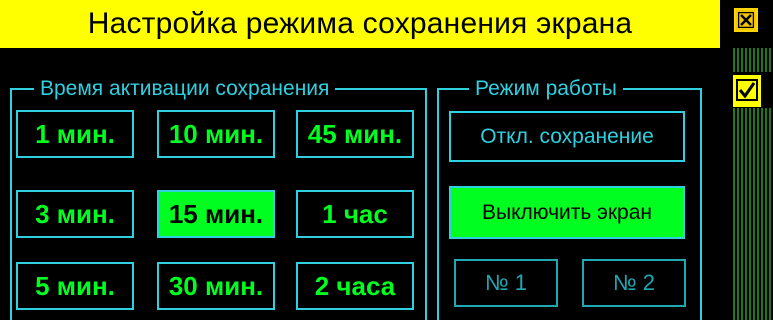 This screenshot has width=773, height=320. I want to click on close-icon, so click(746, 20).